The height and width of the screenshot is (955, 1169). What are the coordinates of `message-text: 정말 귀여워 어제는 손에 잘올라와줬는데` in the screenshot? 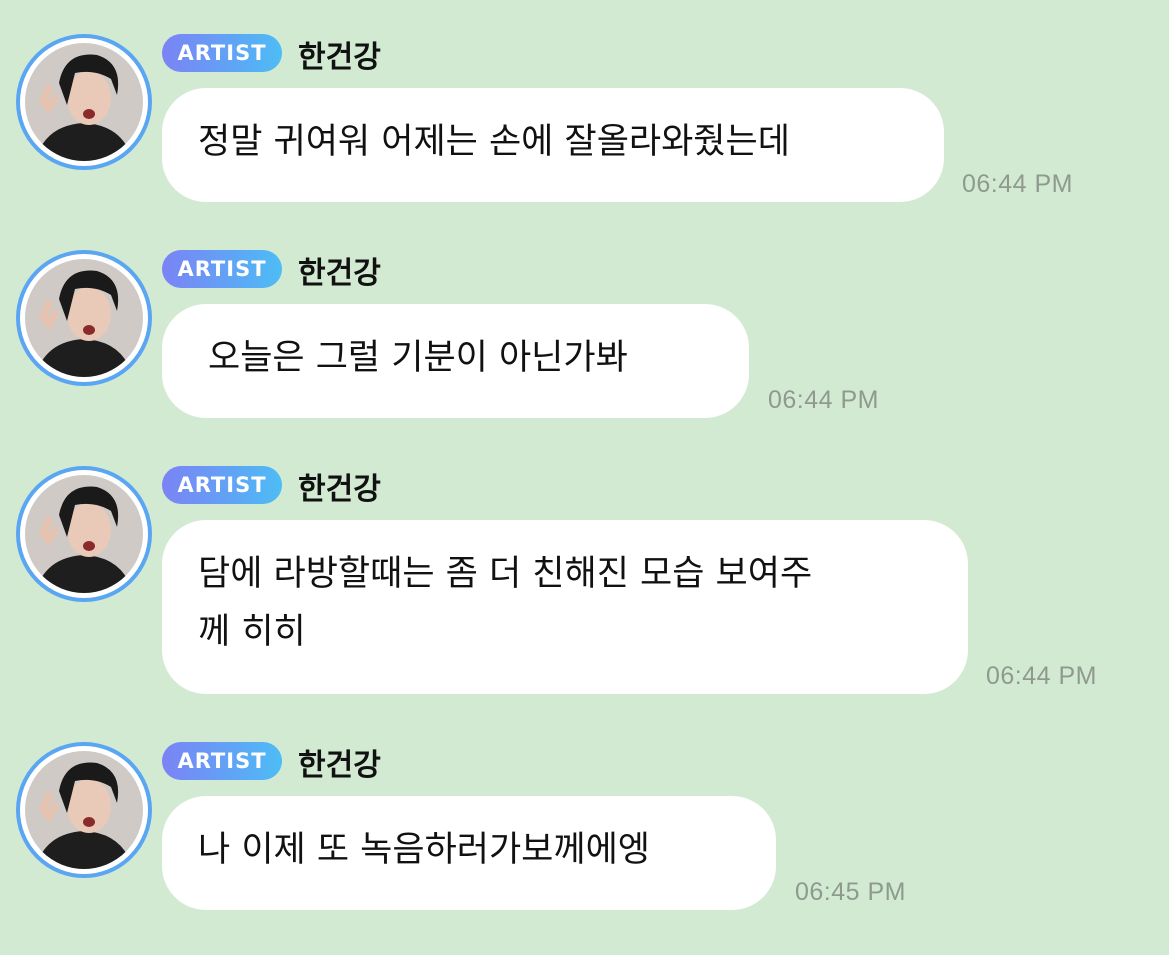 It's located at (494, 142).